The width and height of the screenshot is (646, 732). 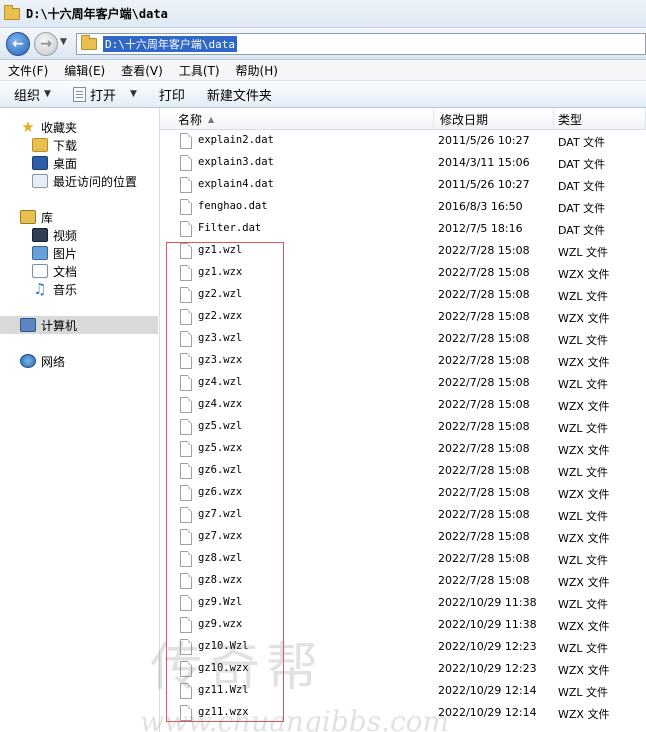 What do you see at coordinates (84, 70) in the screenshot?
I see `menu-edit: 编辑(E)` at bounding box center [84, 70].